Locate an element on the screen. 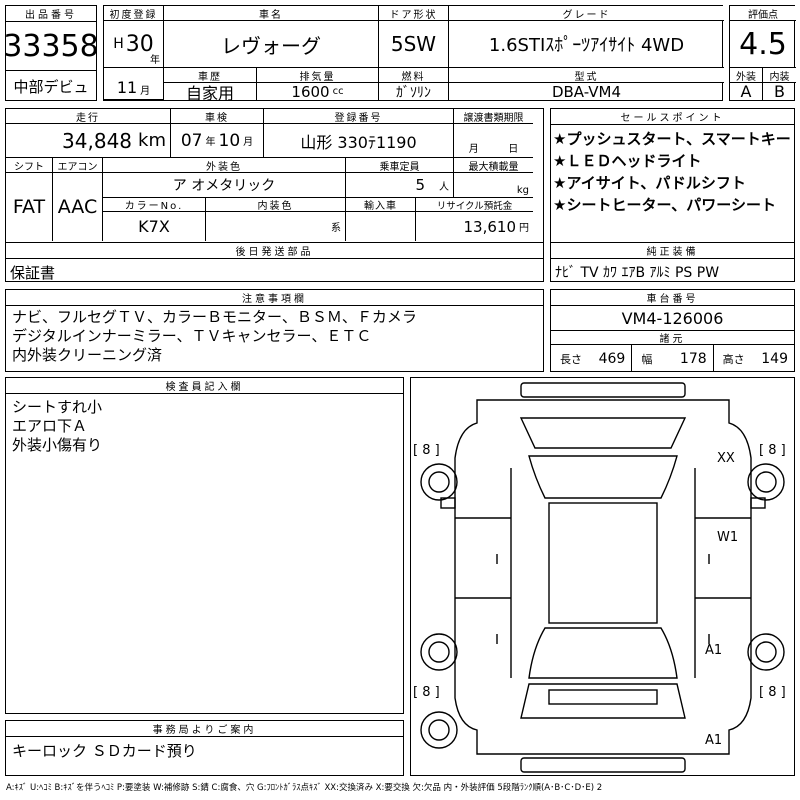  exterior-label: 外装 is located at coordinates (746, 75).